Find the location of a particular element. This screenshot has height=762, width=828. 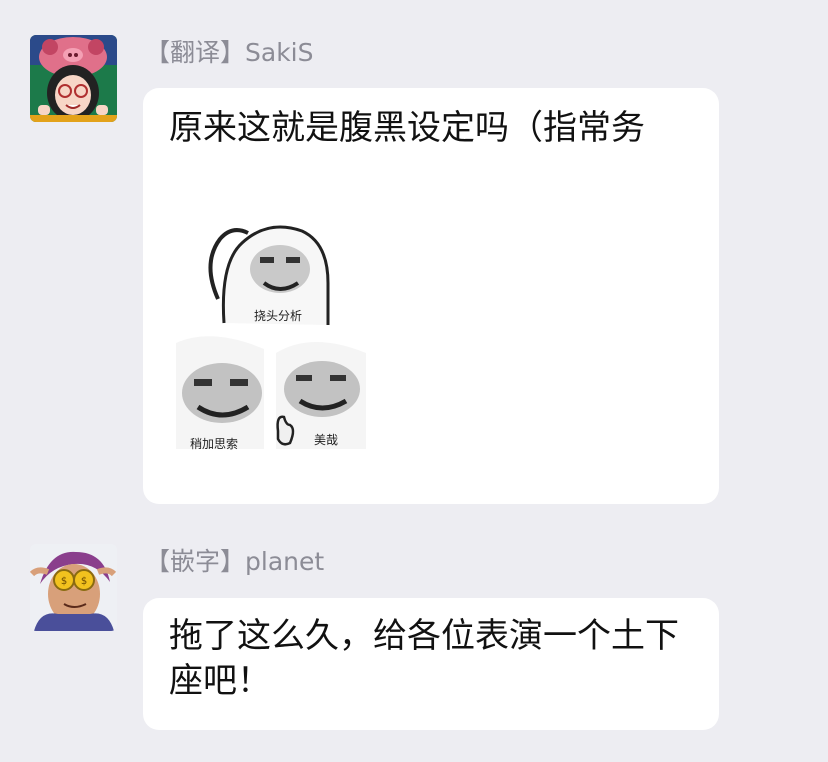

message-bubble: 拖了这么久，给各位表演一个土下座吧！ is located at coordinates (431, 664).